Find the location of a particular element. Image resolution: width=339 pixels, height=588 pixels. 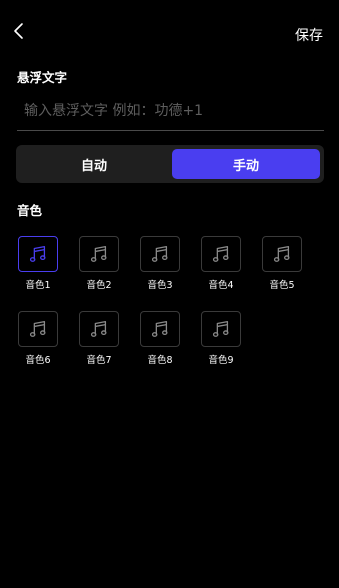

tone-option-label: 音色1 is located at coordinates (38, 285).